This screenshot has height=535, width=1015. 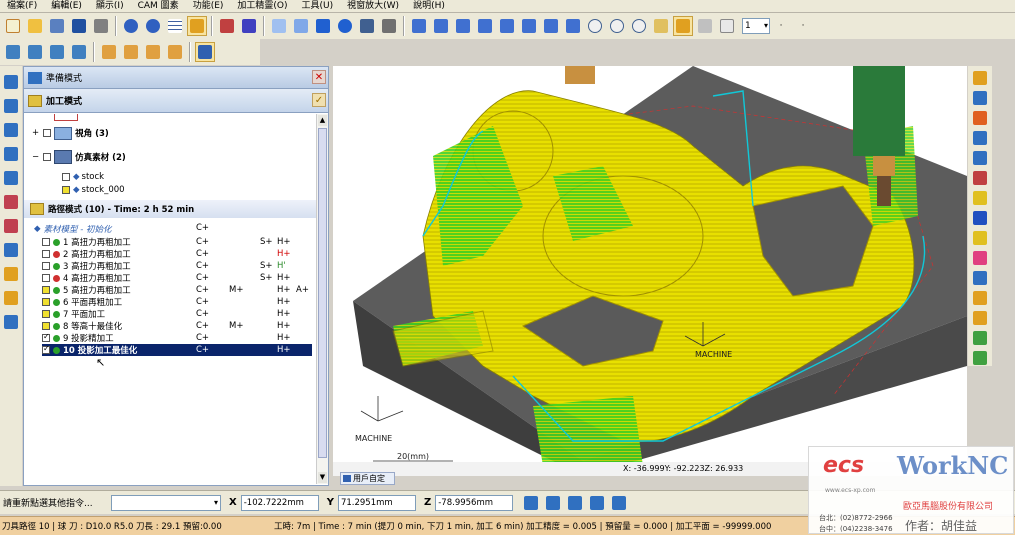 What do you see at coordinates (86, 242) in the screenshot?
I see `operation-row: 1 高扭力再粗加工` at bounding box center [86, 242].